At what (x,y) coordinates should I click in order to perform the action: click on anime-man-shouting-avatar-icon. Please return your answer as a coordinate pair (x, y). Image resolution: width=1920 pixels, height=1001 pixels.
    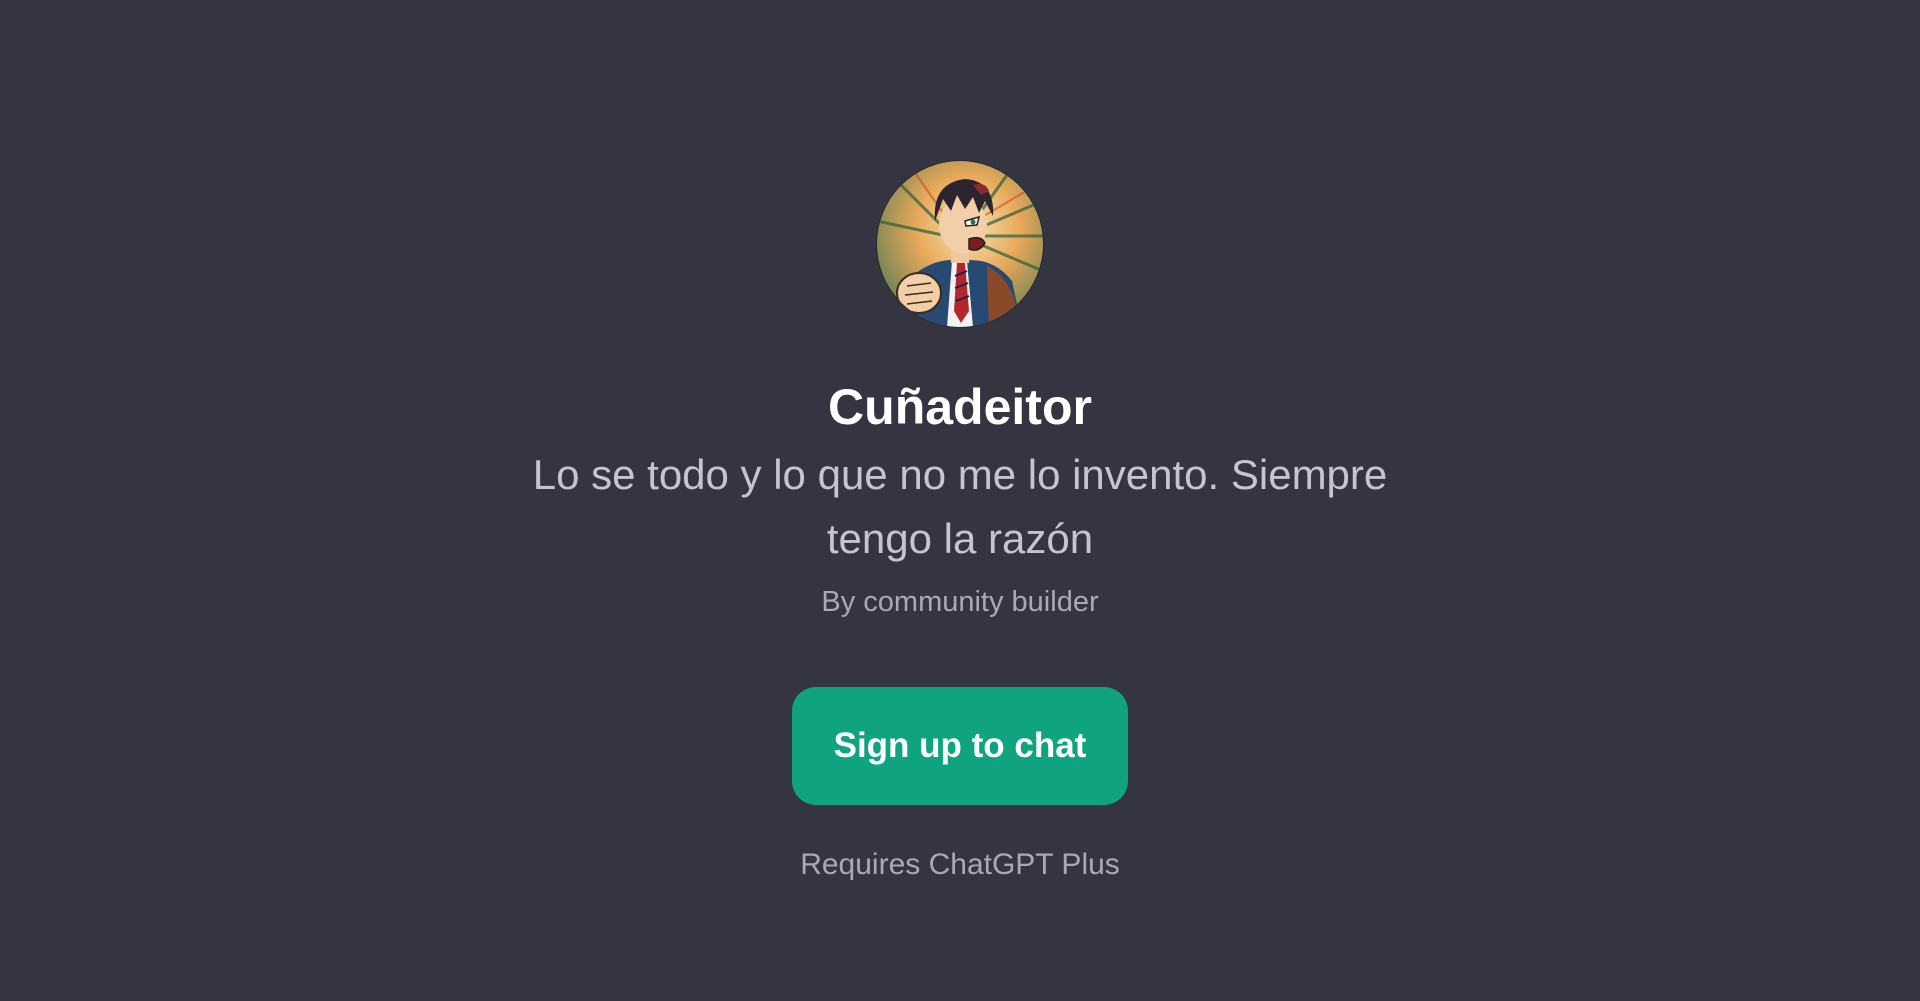
    Looking at the image, I should click on (960, 244).